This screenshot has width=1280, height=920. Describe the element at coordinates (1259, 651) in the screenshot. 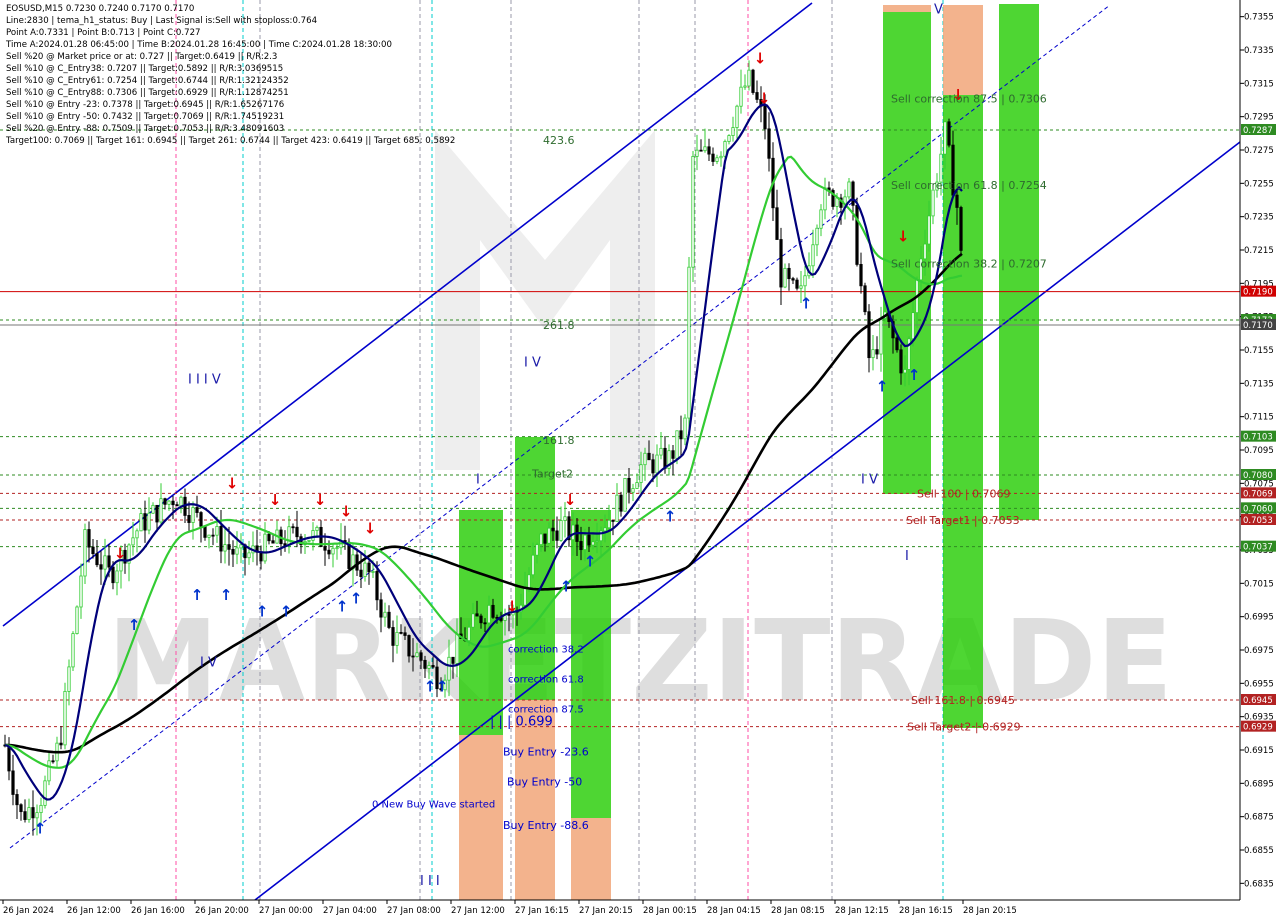

I see `price-tick-label: 0.6975` at that location.